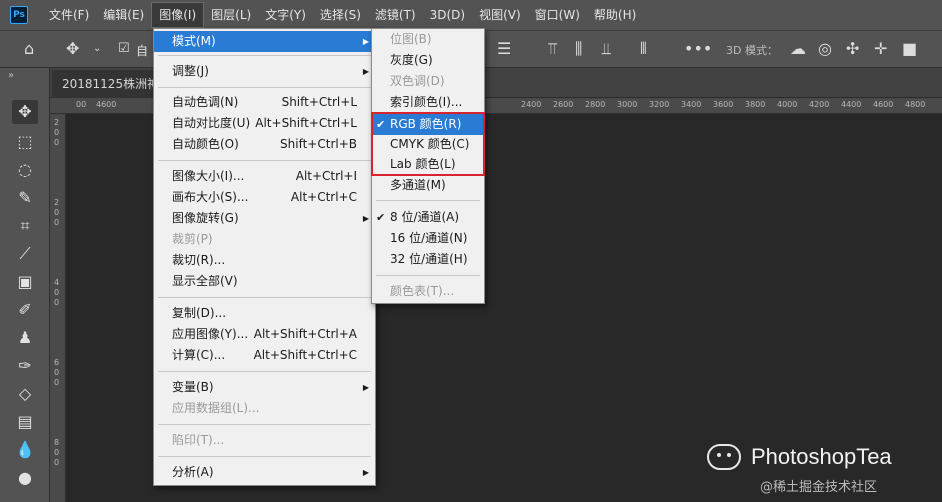 This screenshot has height=502, width=942. What do you see at coordinates (264, 102) in the screenshot?
I see `menu-item-auto-tone: 自动色调(N) Shift+Ctrl+L` at bounding box center [264, 102].